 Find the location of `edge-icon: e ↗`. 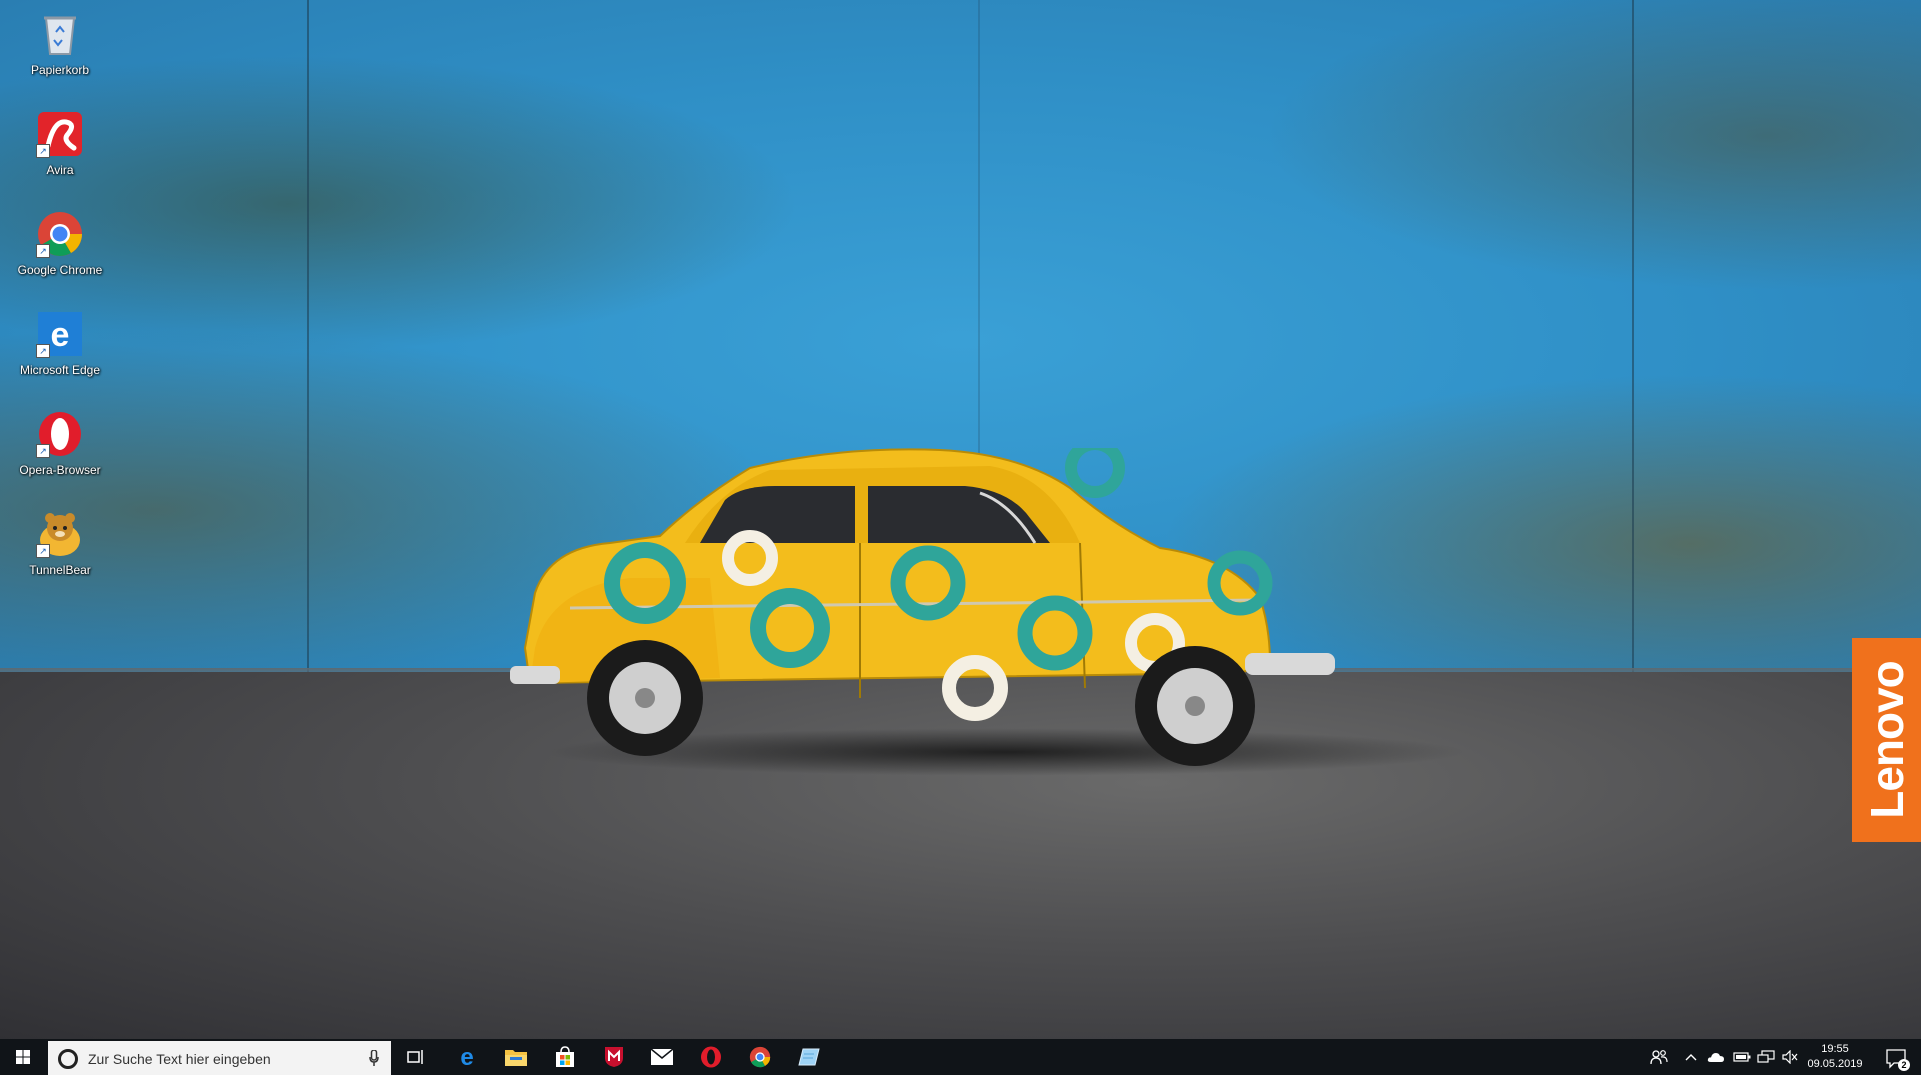

edge-icon: e ↗ is located at coordinates (60, 334).